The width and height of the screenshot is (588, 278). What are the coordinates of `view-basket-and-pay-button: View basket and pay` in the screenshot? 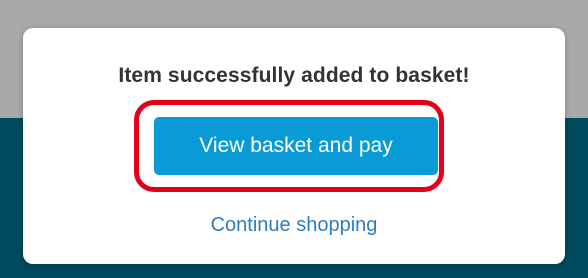 It's located at (296, 146).